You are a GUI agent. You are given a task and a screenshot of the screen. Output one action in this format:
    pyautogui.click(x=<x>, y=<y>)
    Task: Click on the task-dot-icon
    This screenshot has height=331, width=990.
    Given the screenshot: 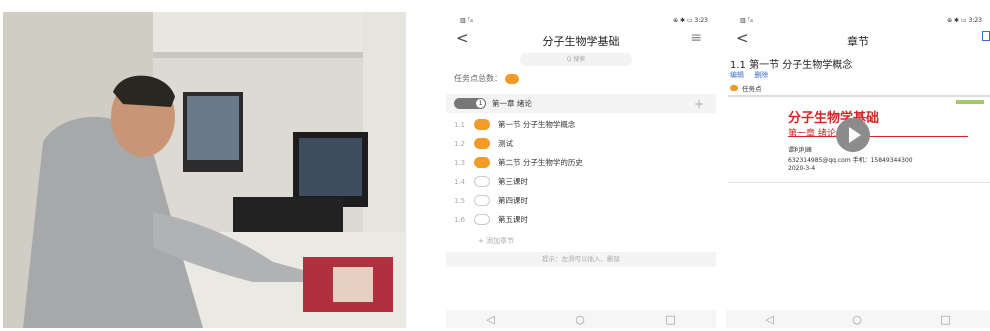 What is the action you would take?
    pyautogui.click(x=734, y=88)
    